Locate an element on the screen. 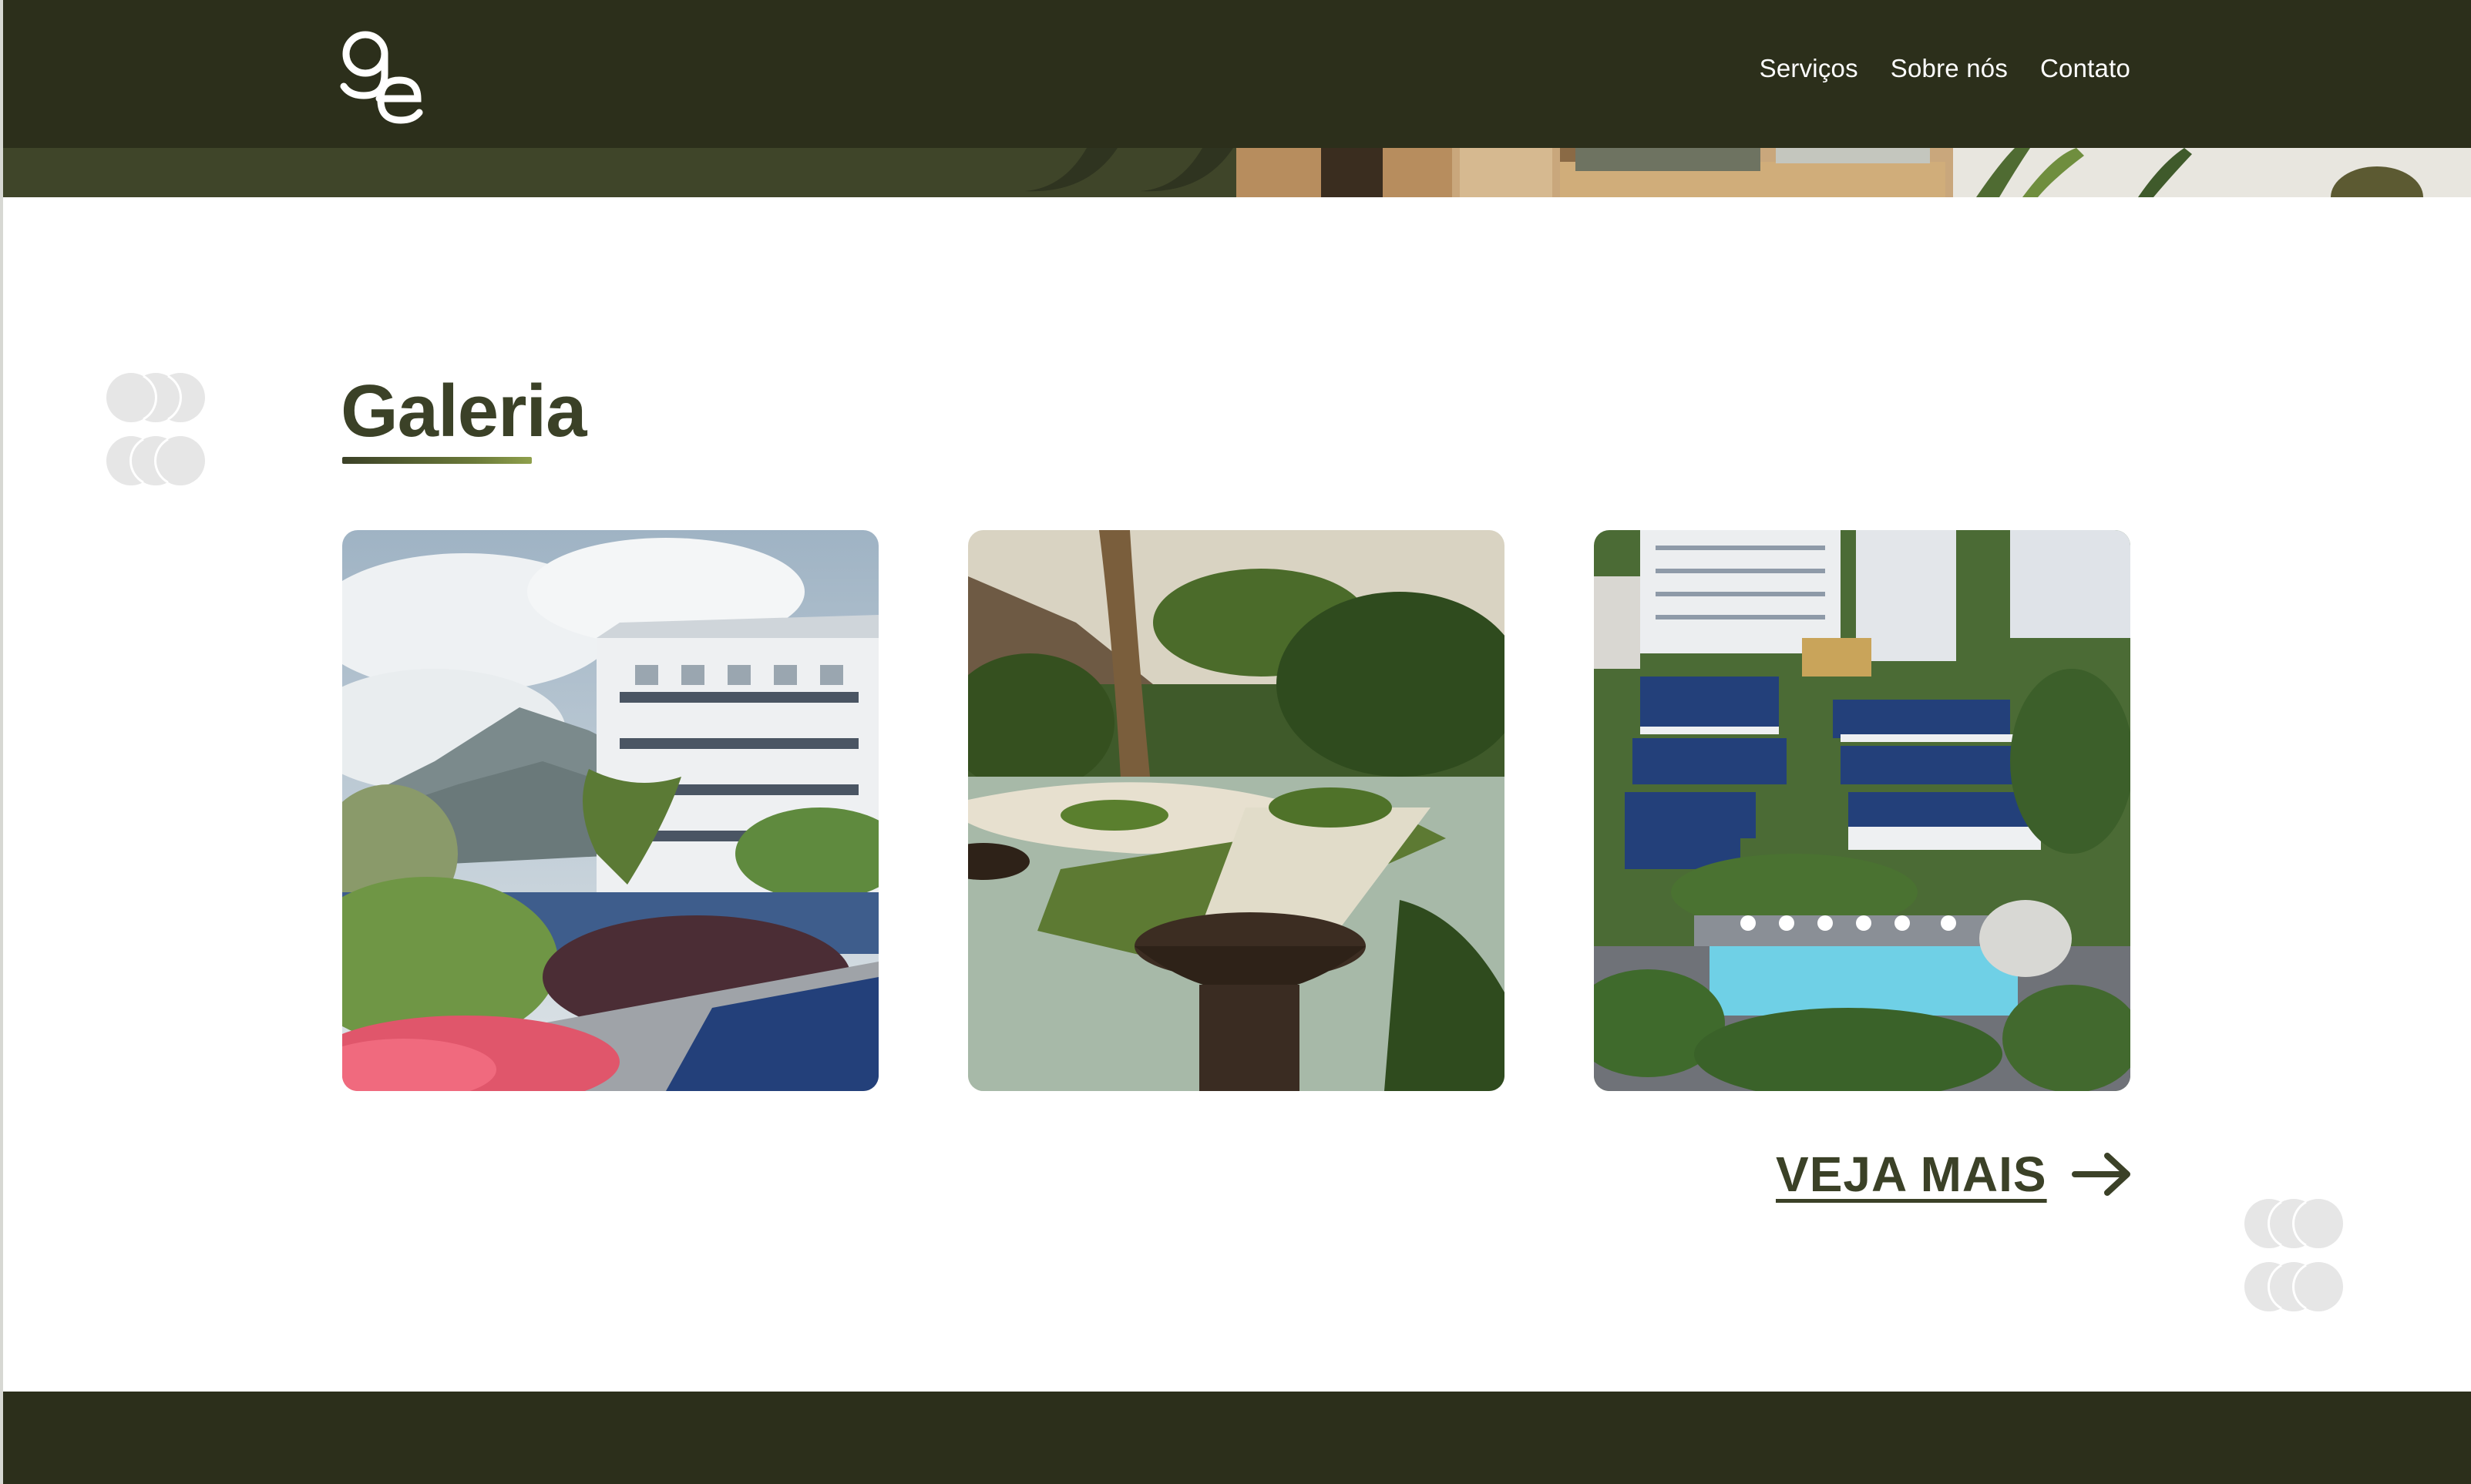 Image resolution: width=2471 pixels, height=1484 pixels. hotel-mountain-garden-photo is located at coordinates (610, 811).